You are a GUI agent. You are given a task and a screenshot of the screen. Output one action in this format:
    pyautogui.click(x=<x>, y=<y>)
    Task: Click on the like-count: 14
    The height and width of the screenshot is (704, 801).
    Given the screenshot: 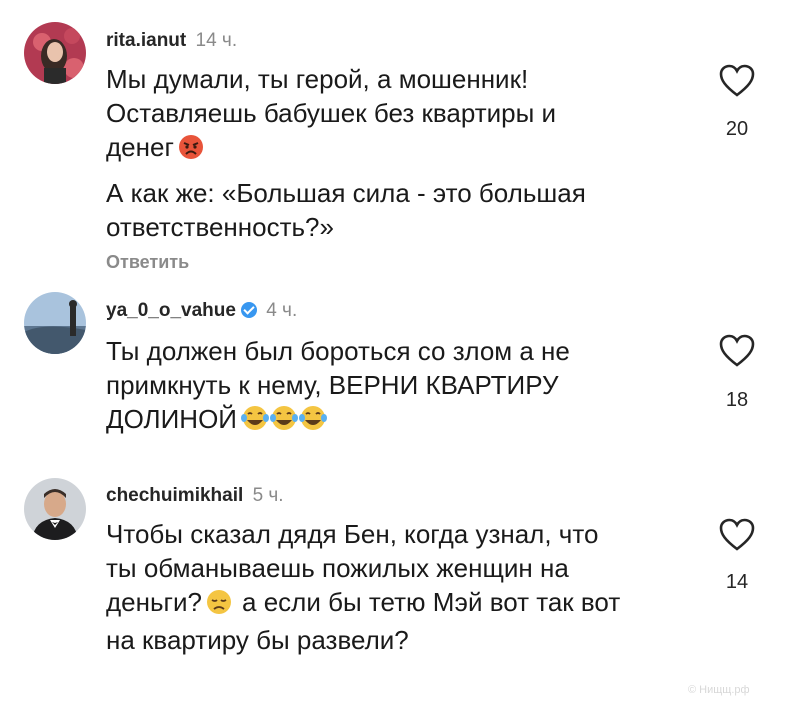 What is the action you would take?
    pyautogui.click(x=737, y=582)
    